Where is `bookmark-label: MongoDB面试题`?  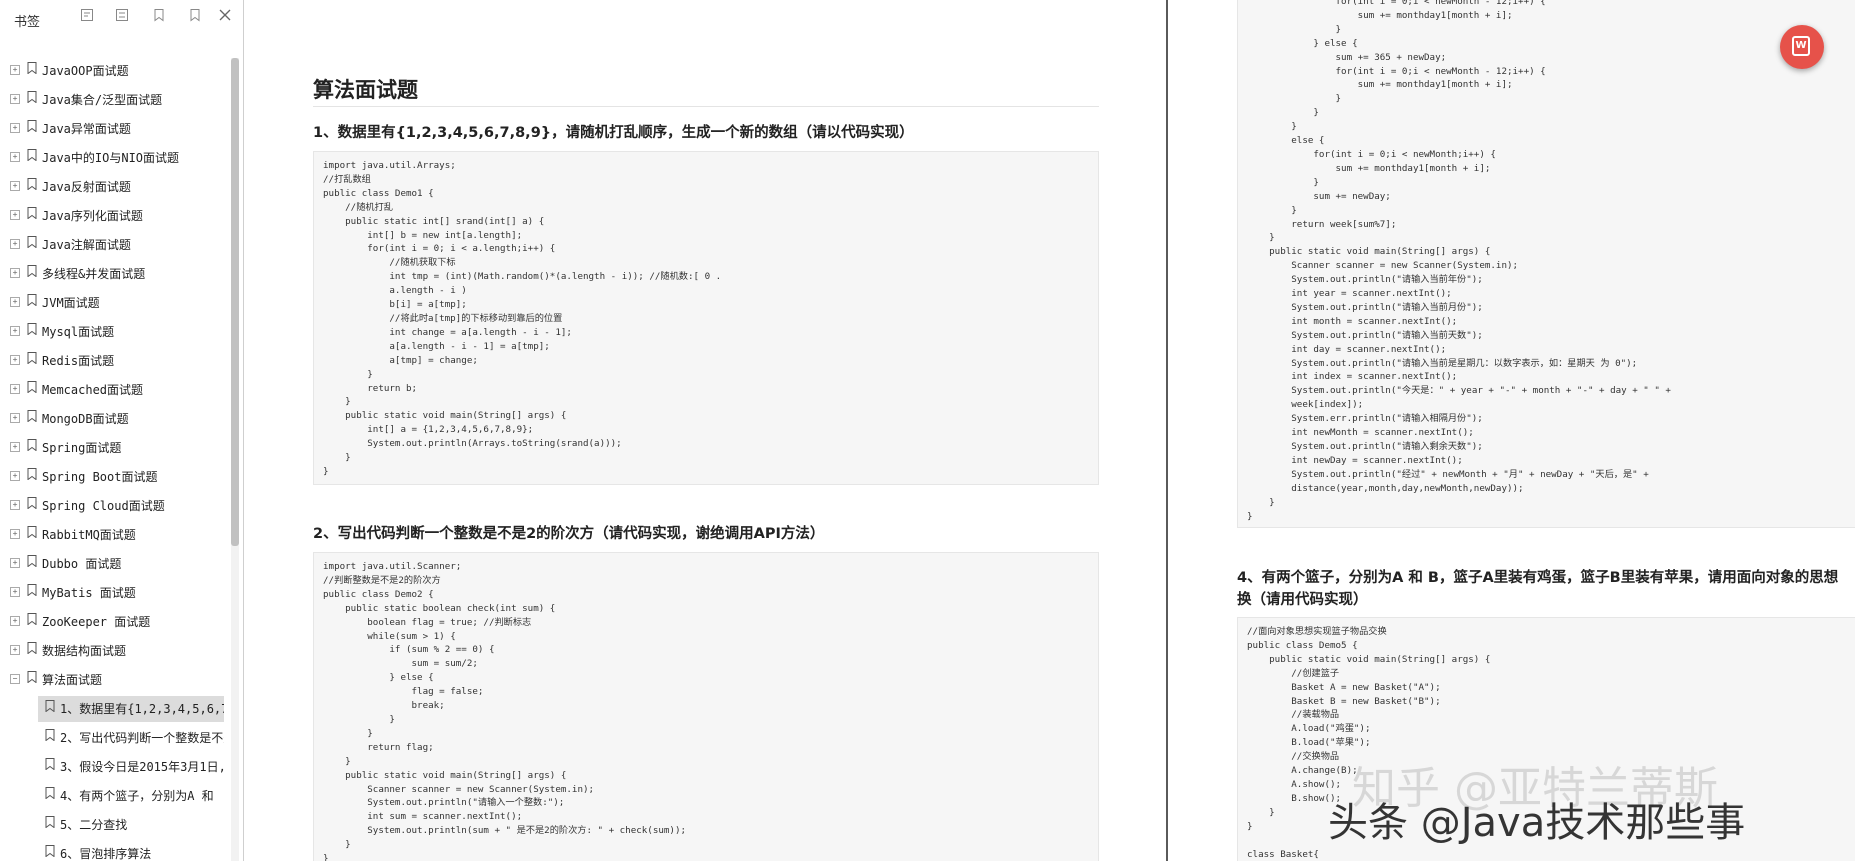
bookmark-label: MongoDB面试题 is located at coordinates (85, 419).